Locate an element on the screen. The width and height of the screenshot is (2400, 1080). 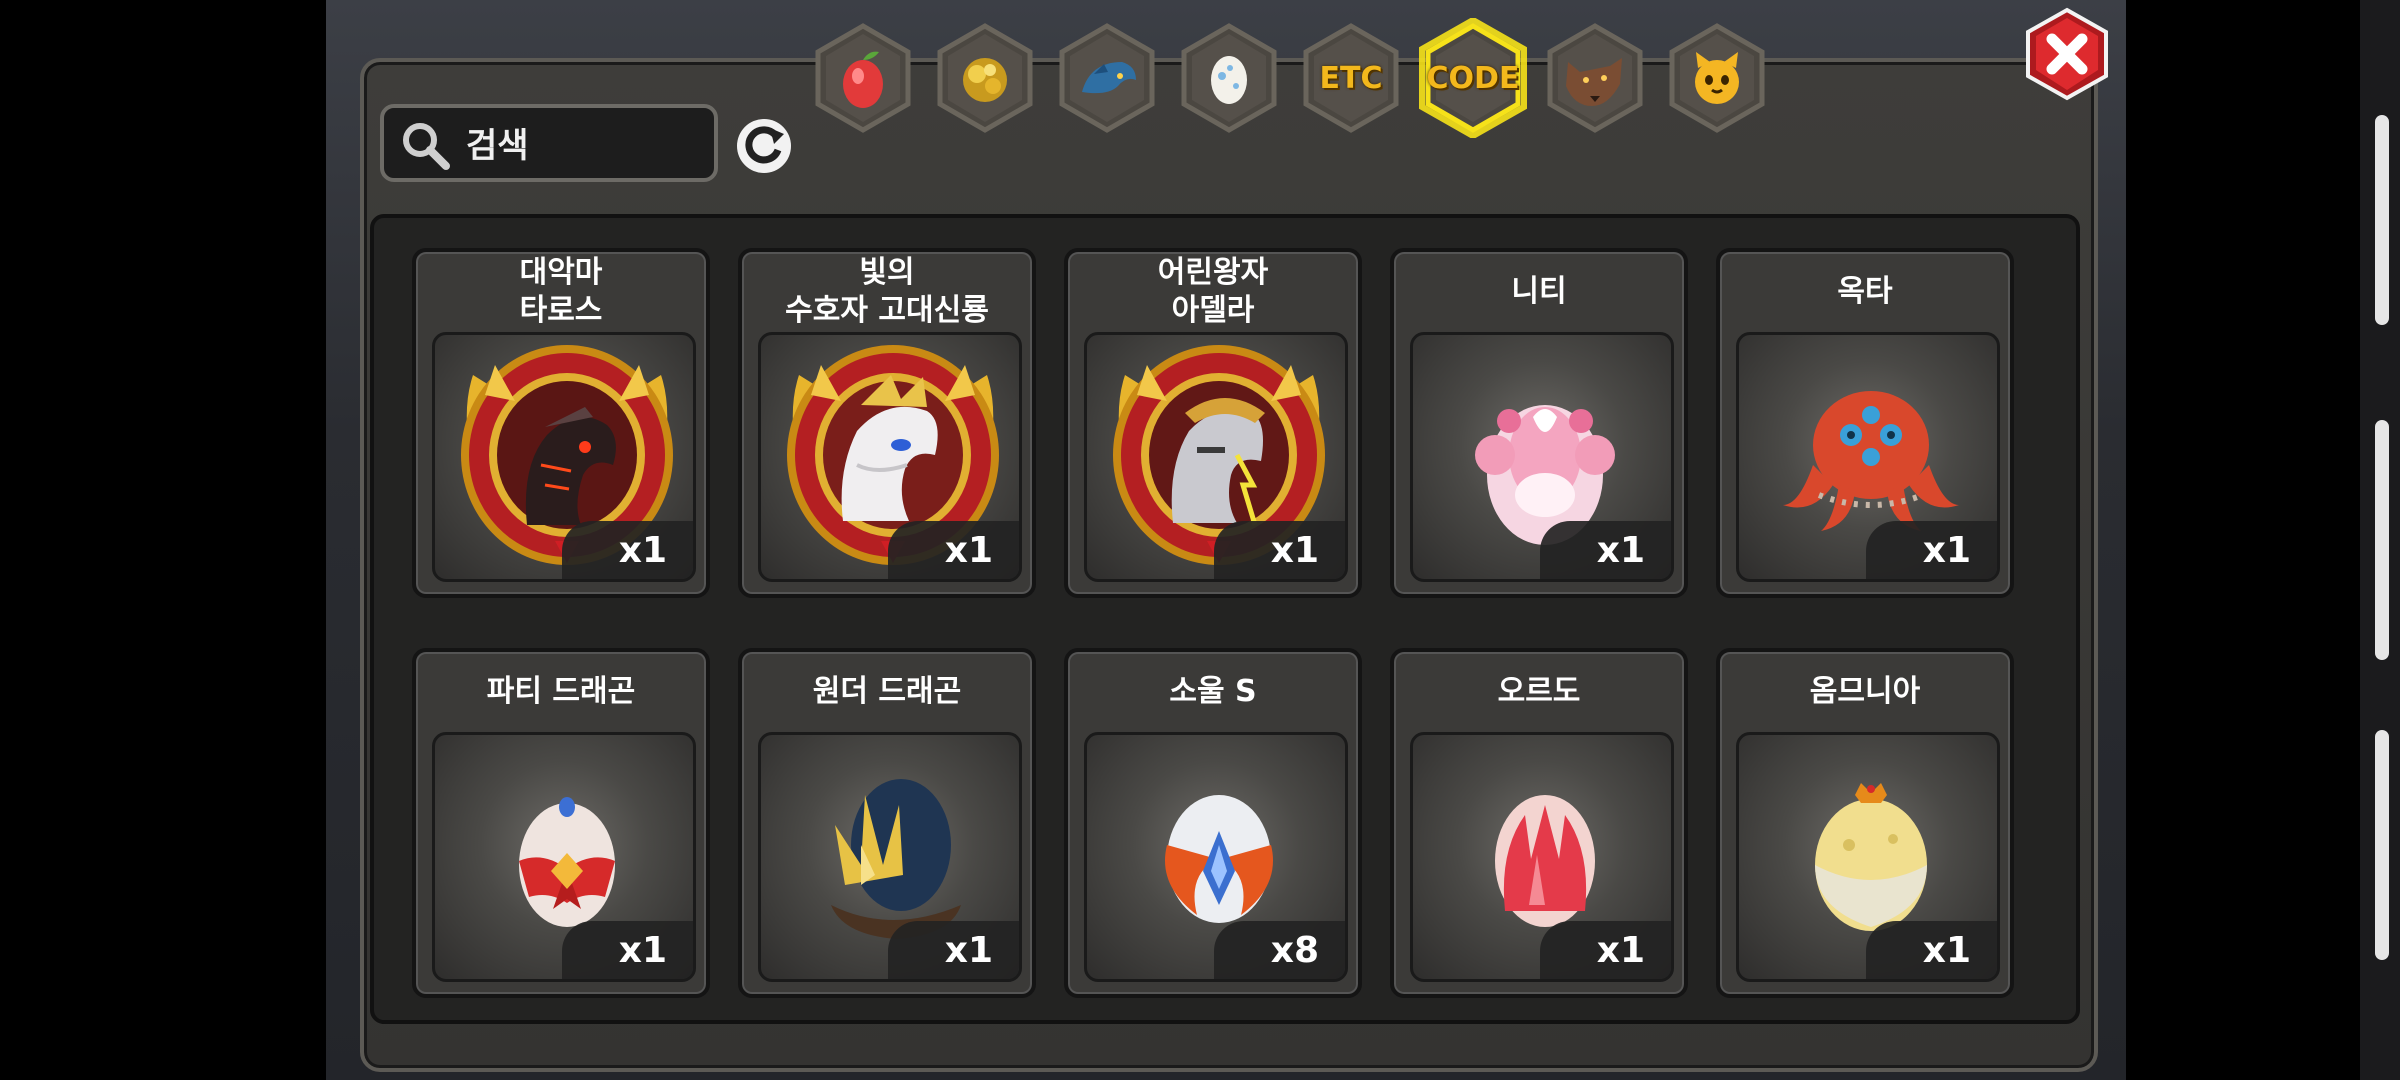
refresh-icon is located at coordinates (764, 146).